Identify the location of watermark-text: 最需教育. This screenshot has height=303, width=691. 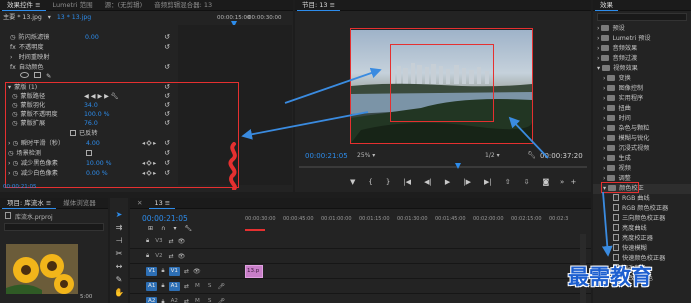
(610, 276).